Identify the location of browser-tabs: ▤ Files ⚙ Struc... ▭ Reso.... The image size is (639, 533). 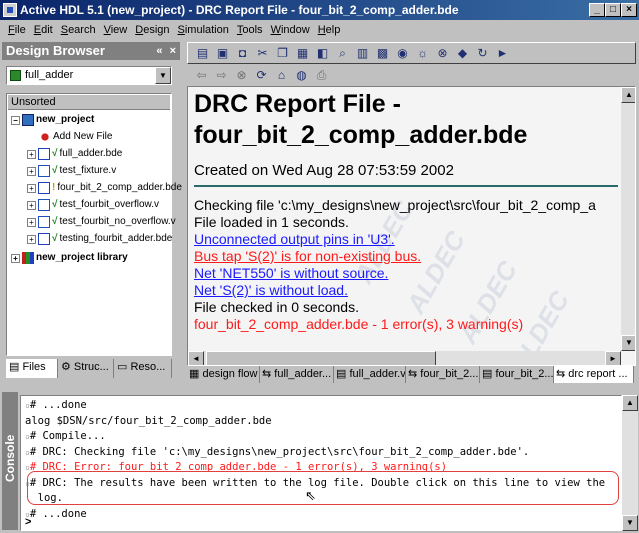
(89, 368).